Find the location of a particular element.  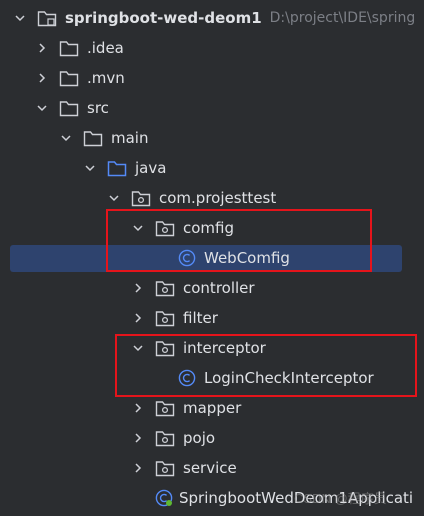

tree-row-mapper: mapper is located at coordinates (212, 408).